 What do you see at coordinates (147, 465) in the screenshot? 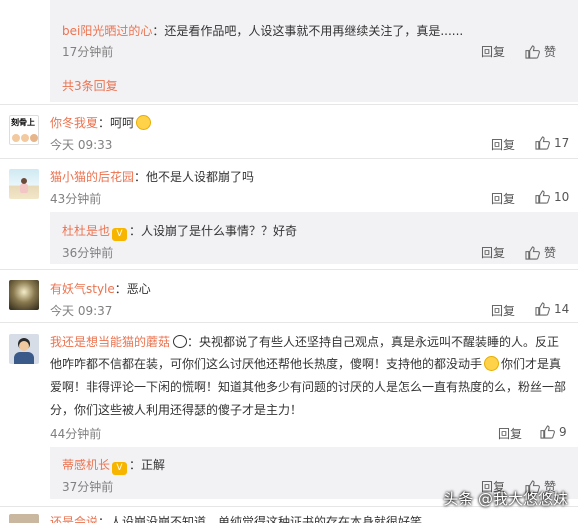
I see `reply-text: ：正解` at bounding box center [147, 465].